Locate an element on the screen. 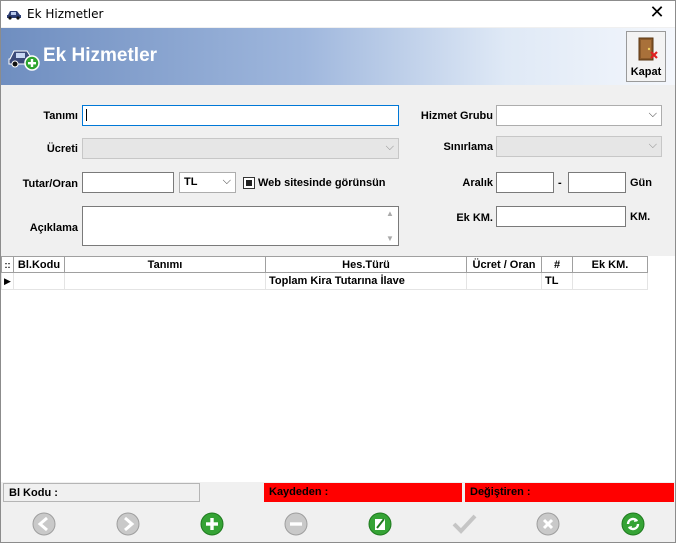  cell-ek-km is located at coordinates (610, 281).